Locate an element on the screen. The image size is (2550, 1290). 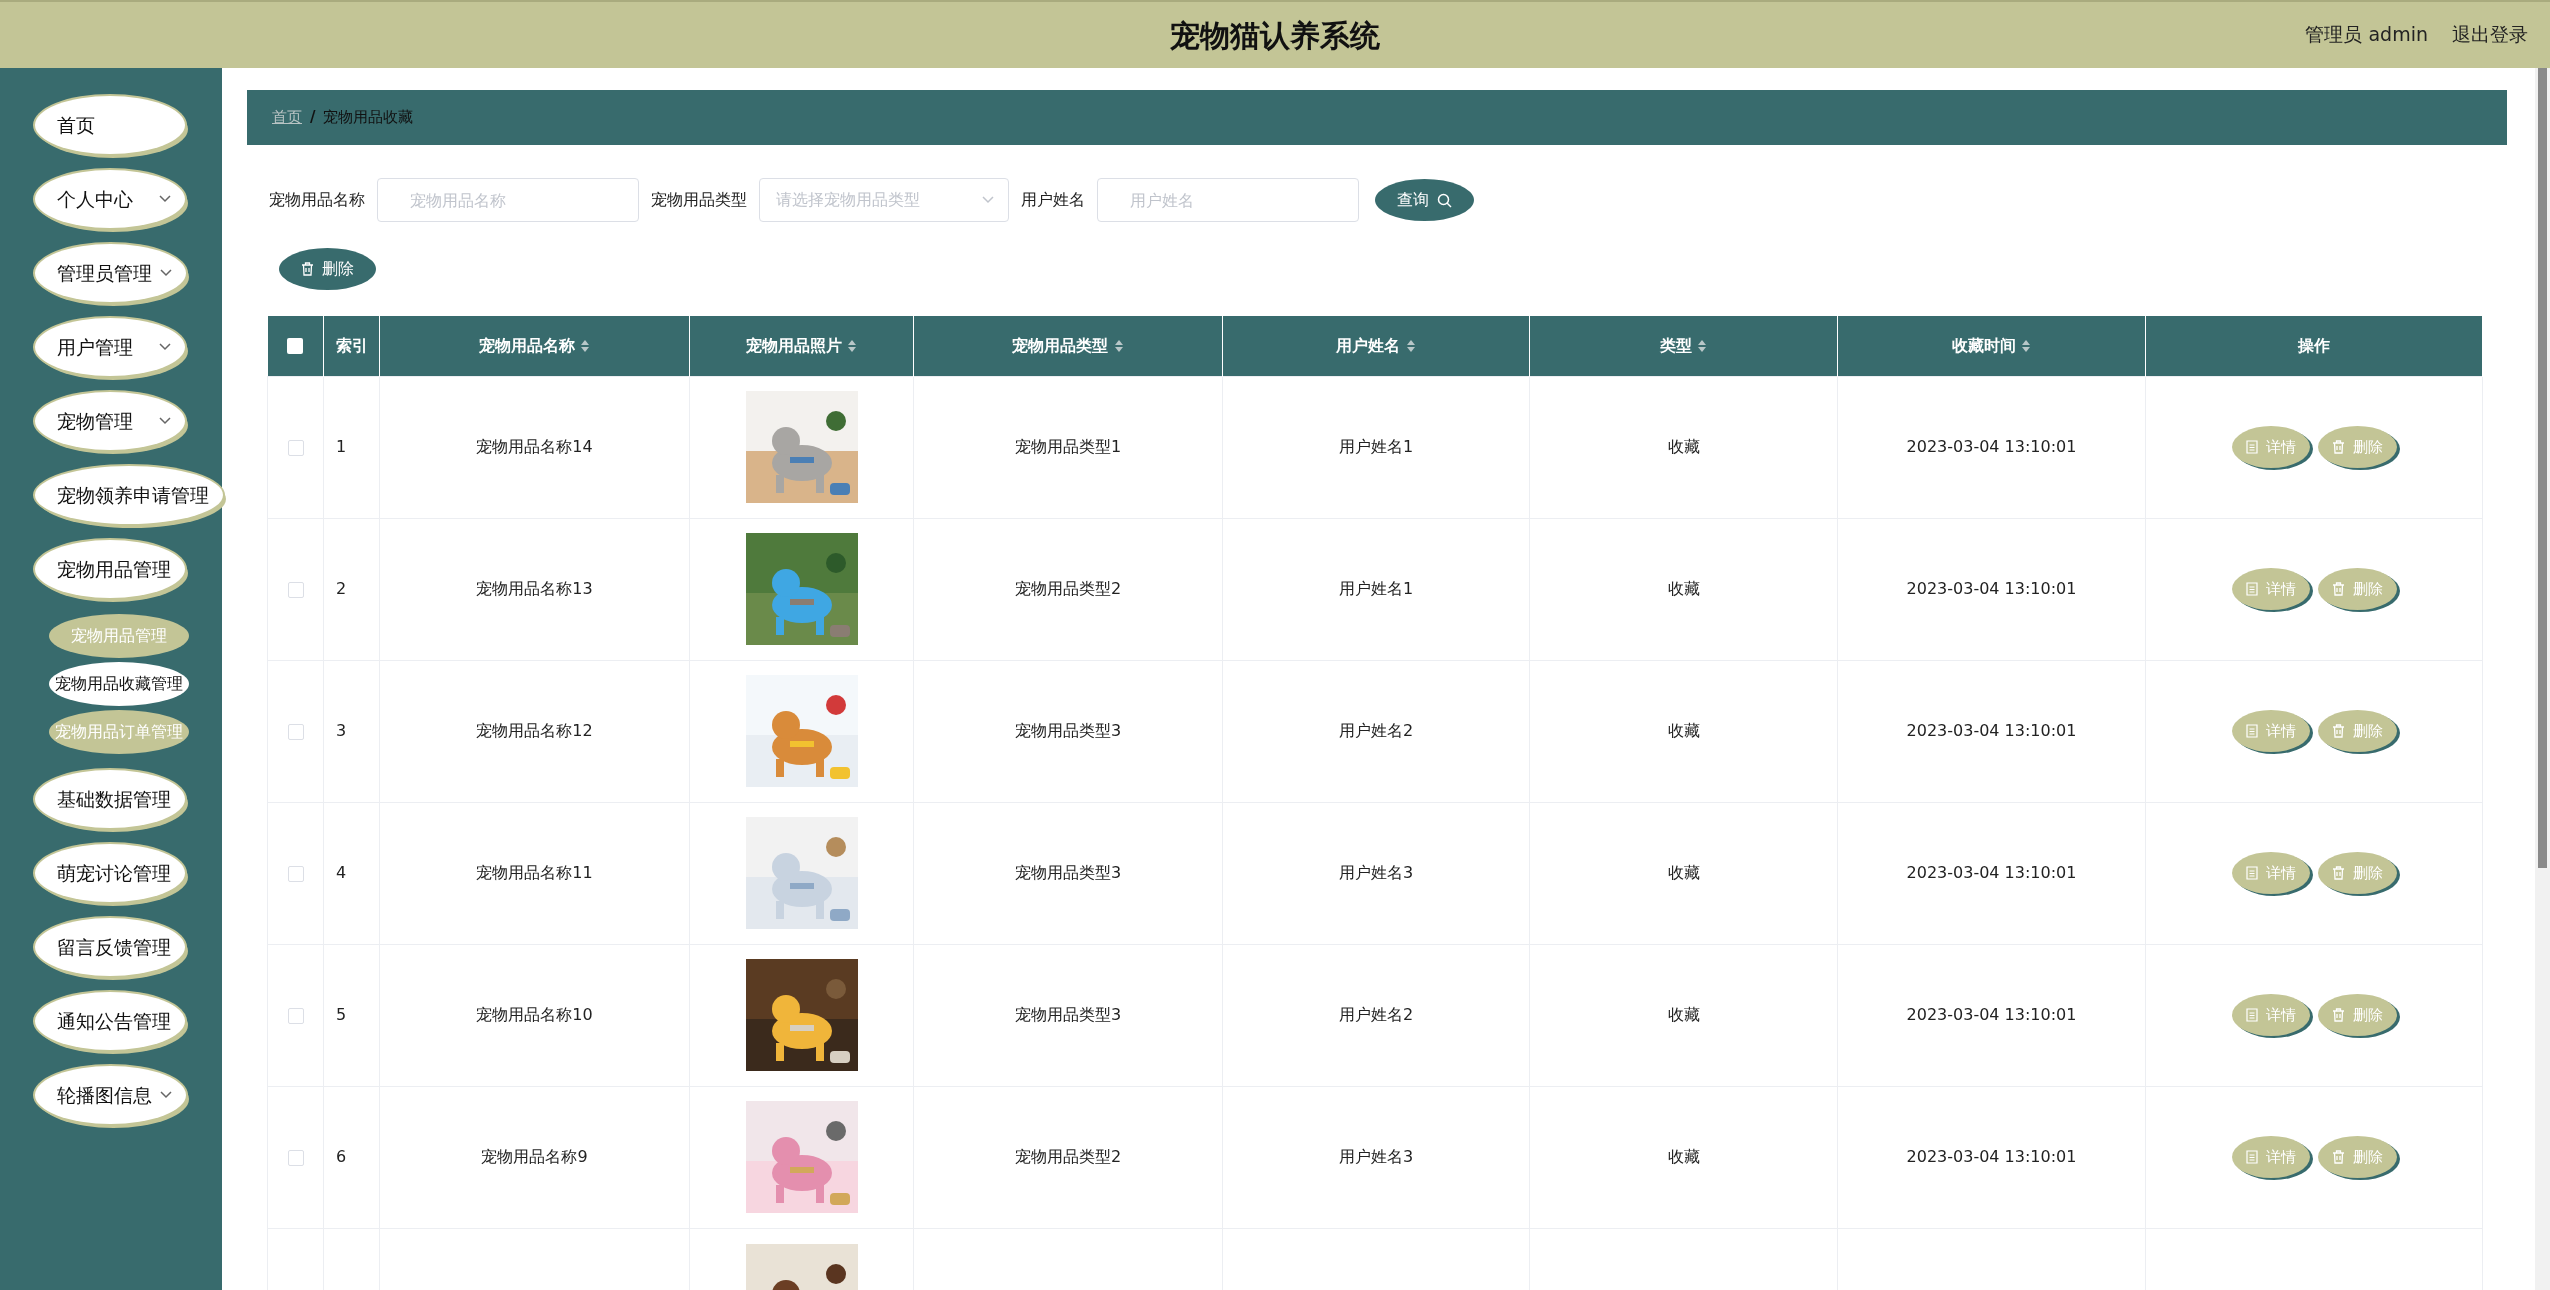
field-label: 用户姓名 is located at coordinates (1053, 200).